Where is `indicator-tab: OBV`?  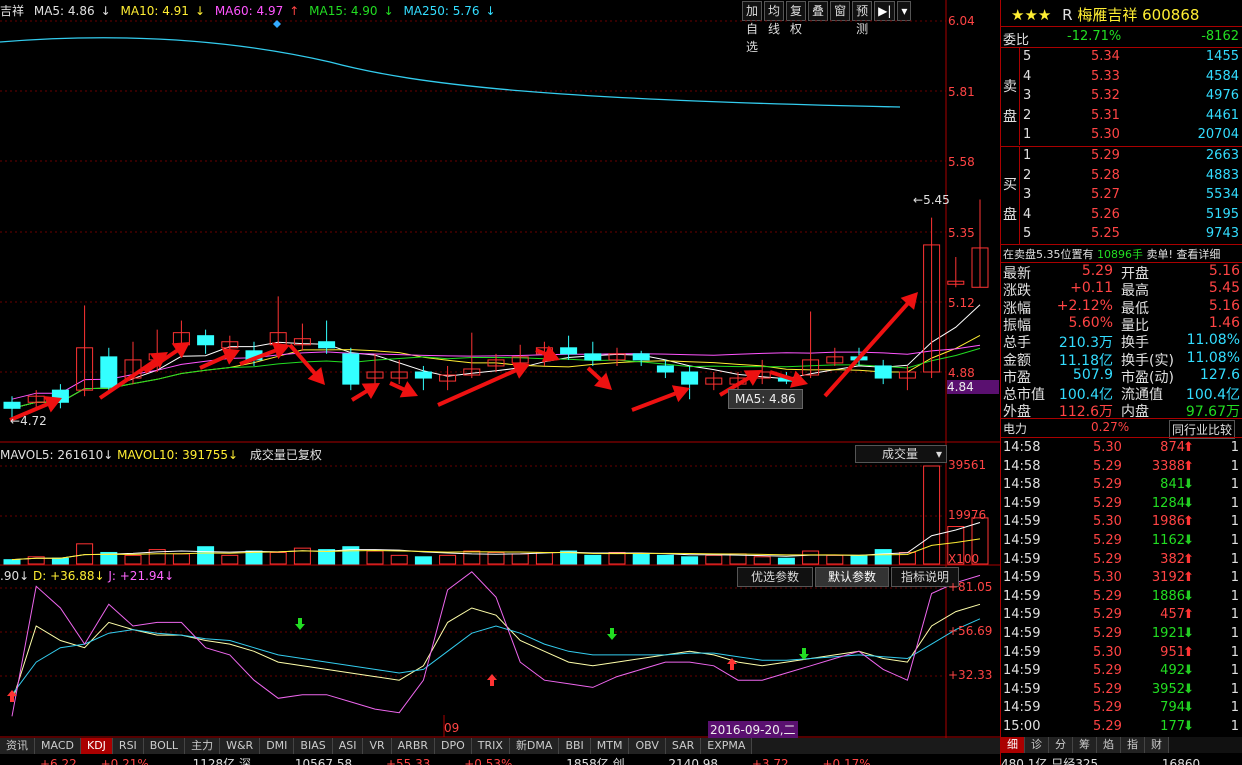 indicator-tab: OBV is located at coordinates (647, 746).